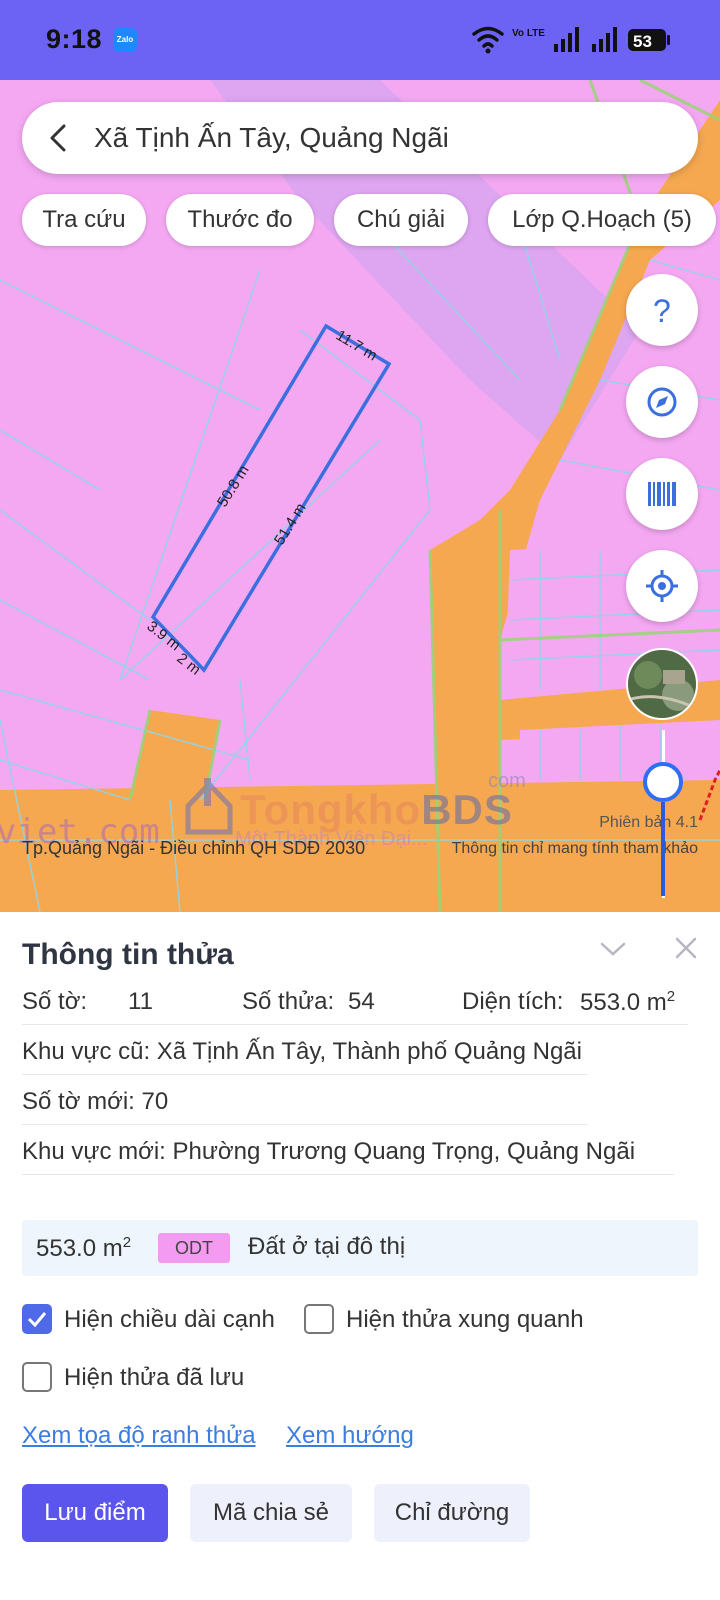  What do you see at coordinates (663, 849) in the screenshot?
I see `zoom-slider-fill` at bounding box center [663, 849].